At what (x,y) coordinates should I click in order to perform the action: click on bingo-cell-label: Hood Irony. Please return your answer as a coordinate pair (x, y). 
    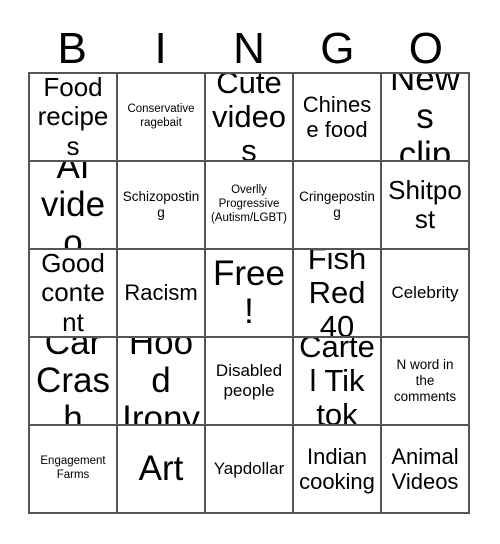
    Looking at the image, I should click on (161, 382).